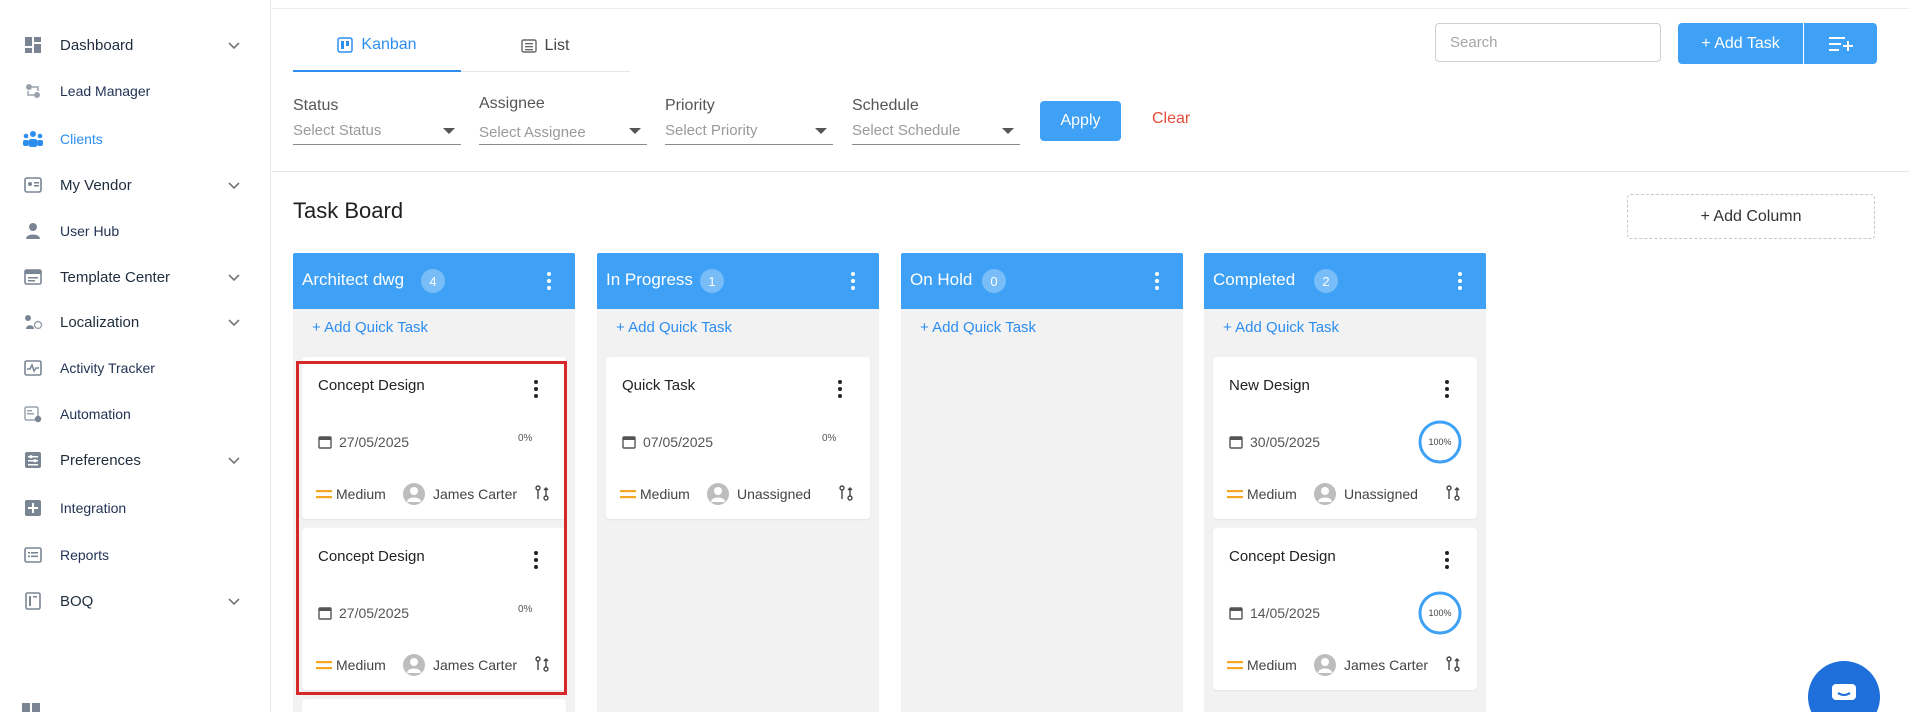 This screenshot has height=712, width=1909. I want to click on sidebar-item-template-center: Template Center, so click(135, 277).